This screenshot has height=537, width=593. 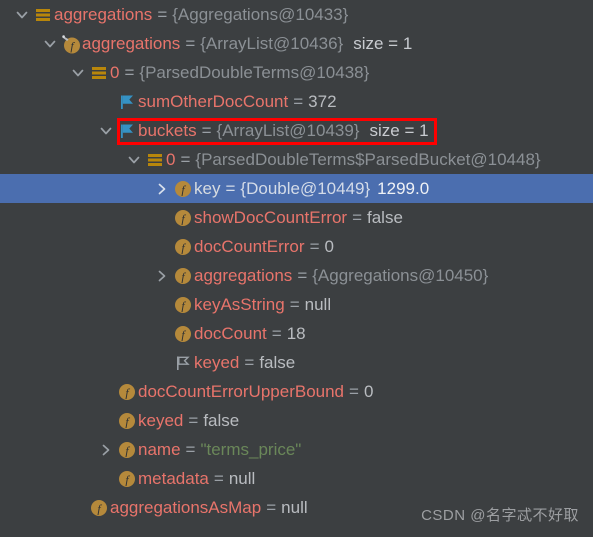 I want to click on tree-row: f key = {Double@10449} 1299.0, so click(x=296, y=188).